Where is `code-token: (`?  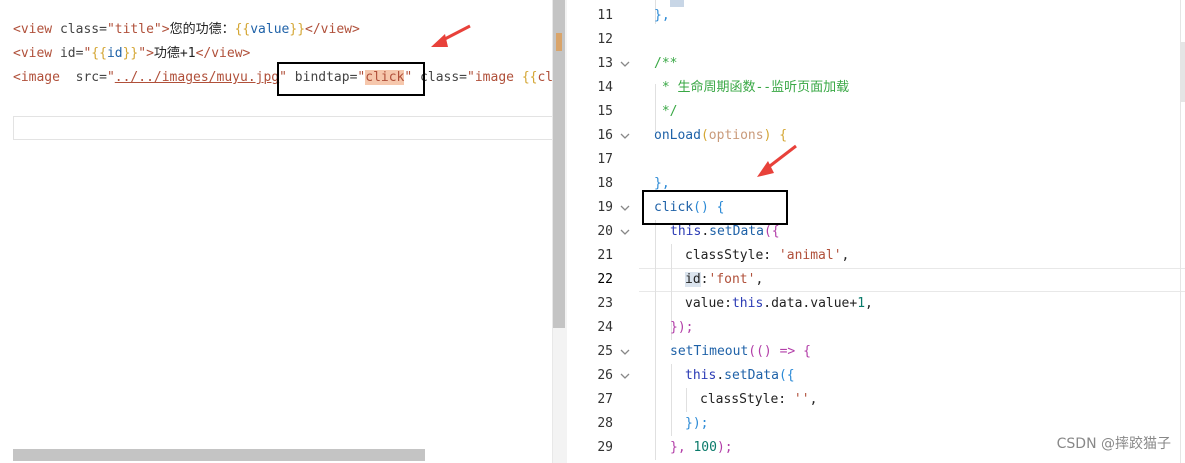 code-token: ( is located at coordinates (704, 135).